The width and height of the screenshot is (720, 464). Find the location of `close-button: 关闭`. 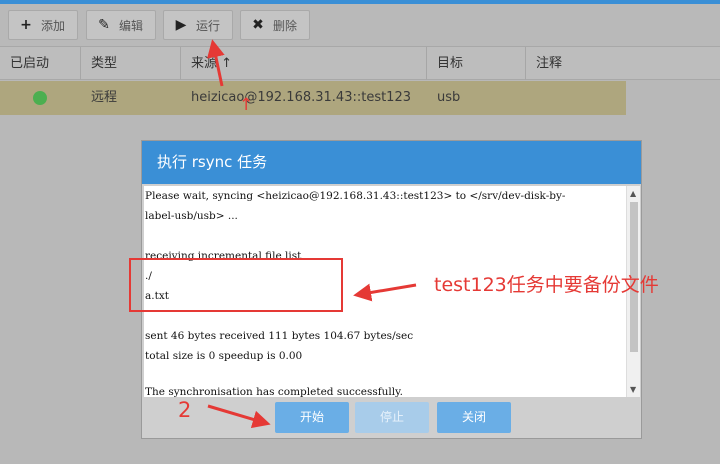

close-button: 关闭 is located at coordinates (474, 417).